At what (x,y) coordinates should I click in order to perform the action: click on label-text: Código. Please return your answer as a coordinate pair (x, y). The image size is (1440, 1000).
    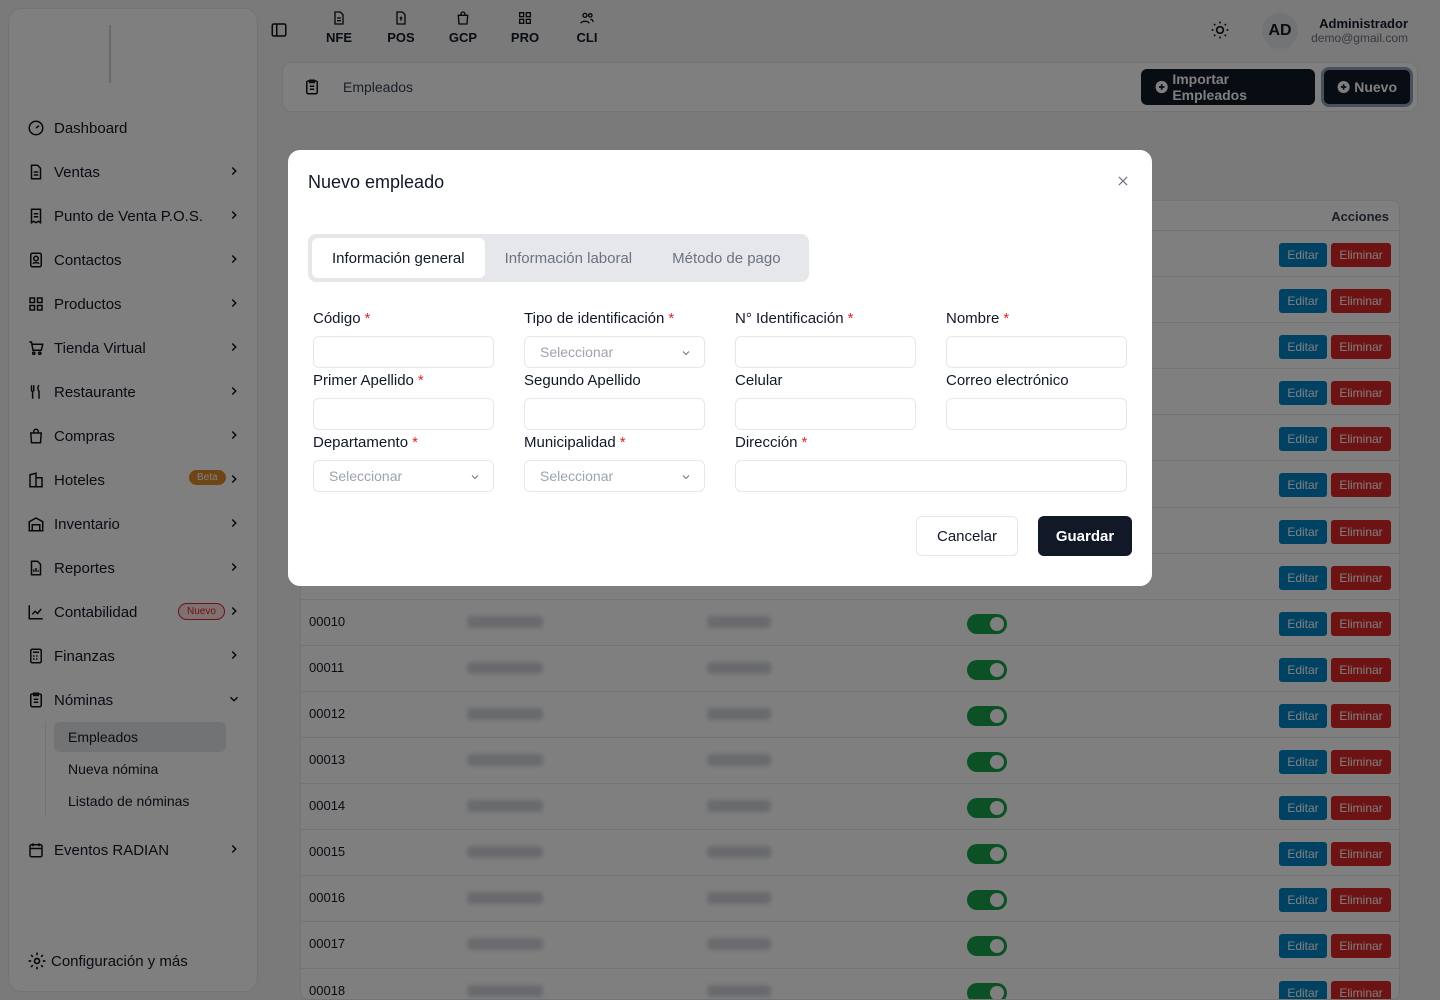
    Looking at the image, I should click on (337, 318).